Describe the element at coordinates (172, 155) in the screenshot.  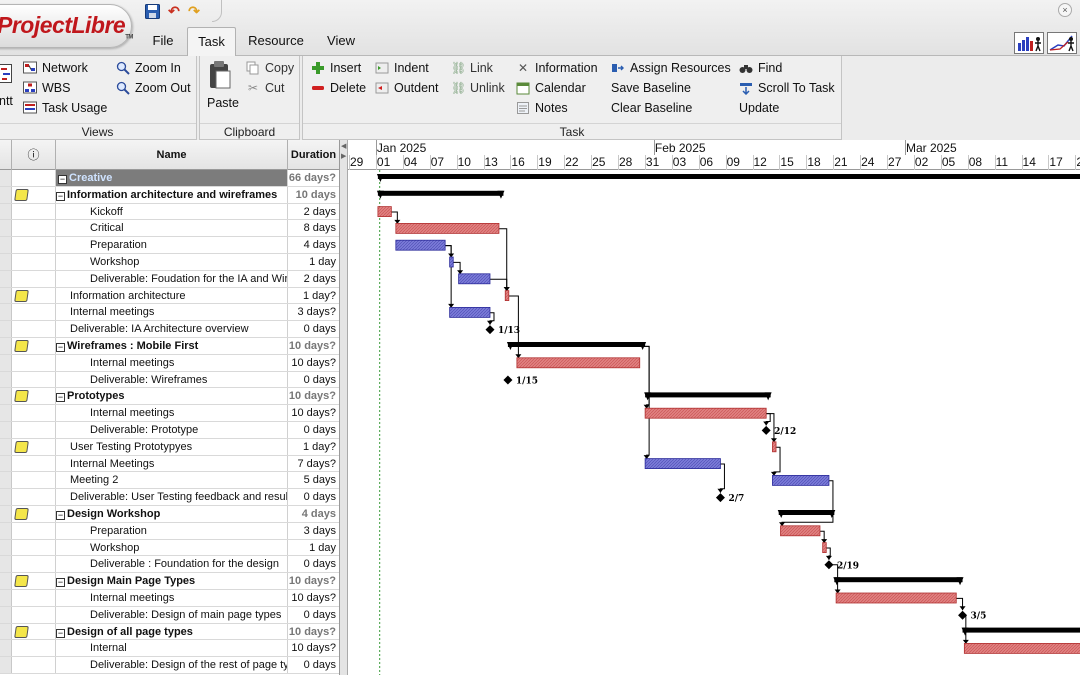
I see `name-column-header: Name` at that location.